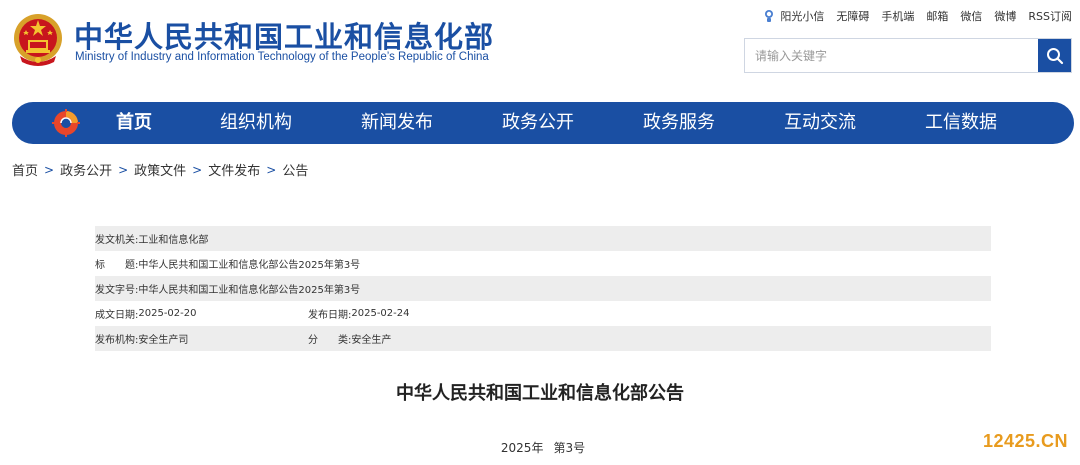 The height and width of the screenshot is (465, 1080). What do you see at coordinates (1005, 16) in the screenshot?
I see `top-link-weibo: 微博` at bounding box center [1005, 16].